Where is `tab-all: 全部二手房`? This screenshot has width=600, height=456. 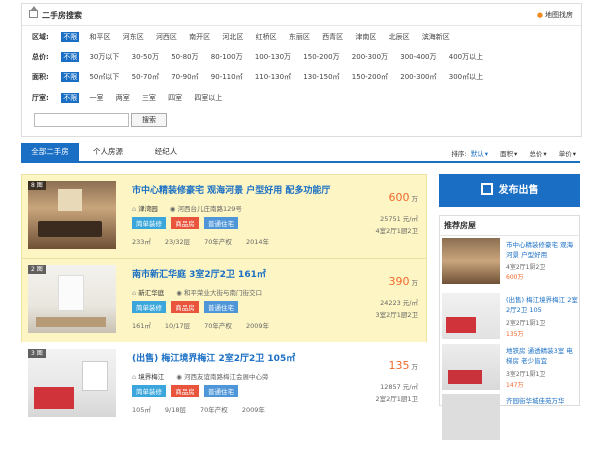 tab-all: 全部二手房 is located at coordinates (50, 152).